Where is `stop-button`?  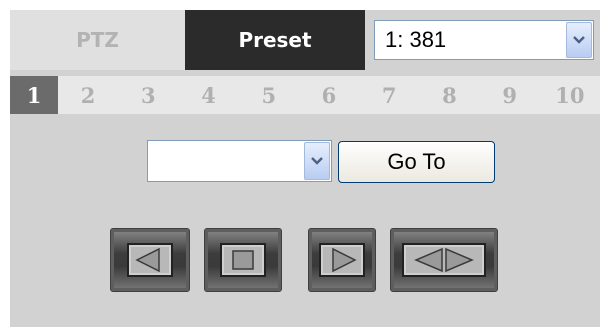 stop-button is located at coordinates (243, 260).